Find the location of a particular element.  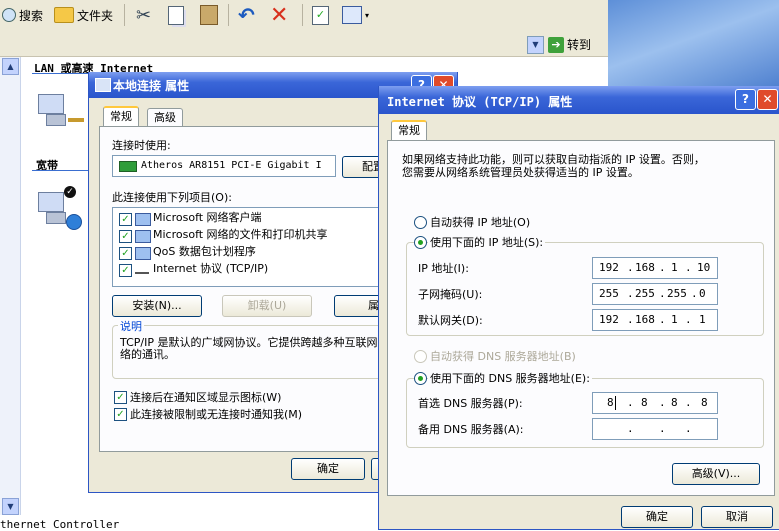

scroll-down-button: ▼ is located at coordinates (10, 506).